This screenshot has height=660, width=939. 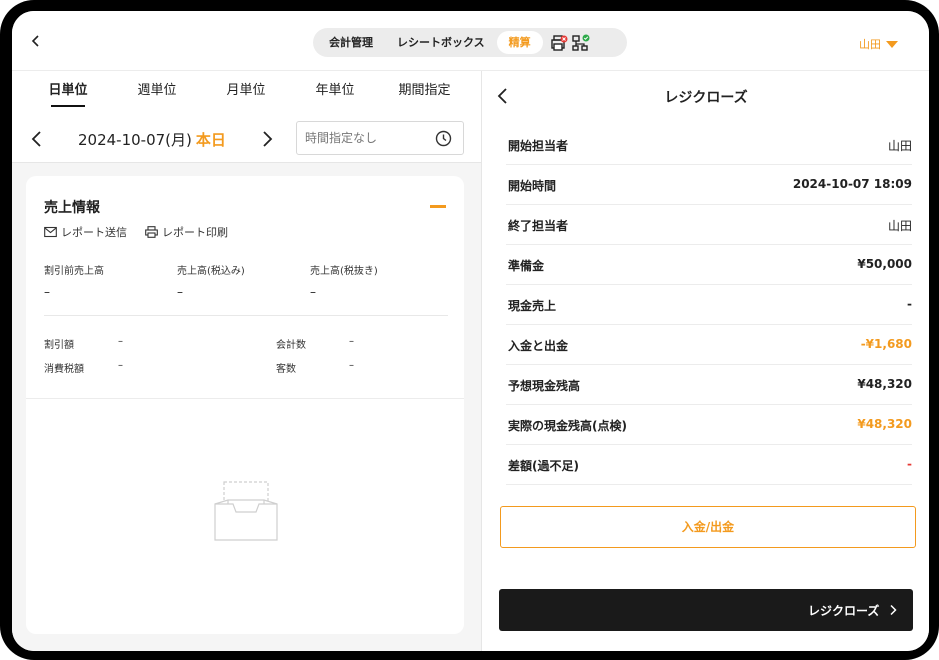 What do you see at coordinates (365, 138) in the screenshot?
I see `time-filter-input` at bounding box center [365, 138].